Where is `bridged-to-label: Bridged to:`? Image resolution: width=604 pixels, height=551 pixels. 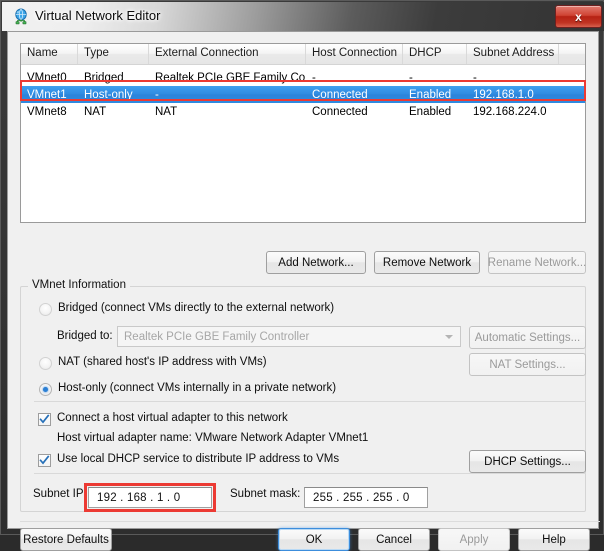 bridged-to-label: Bridged to: is located at coordinates (85, 336).